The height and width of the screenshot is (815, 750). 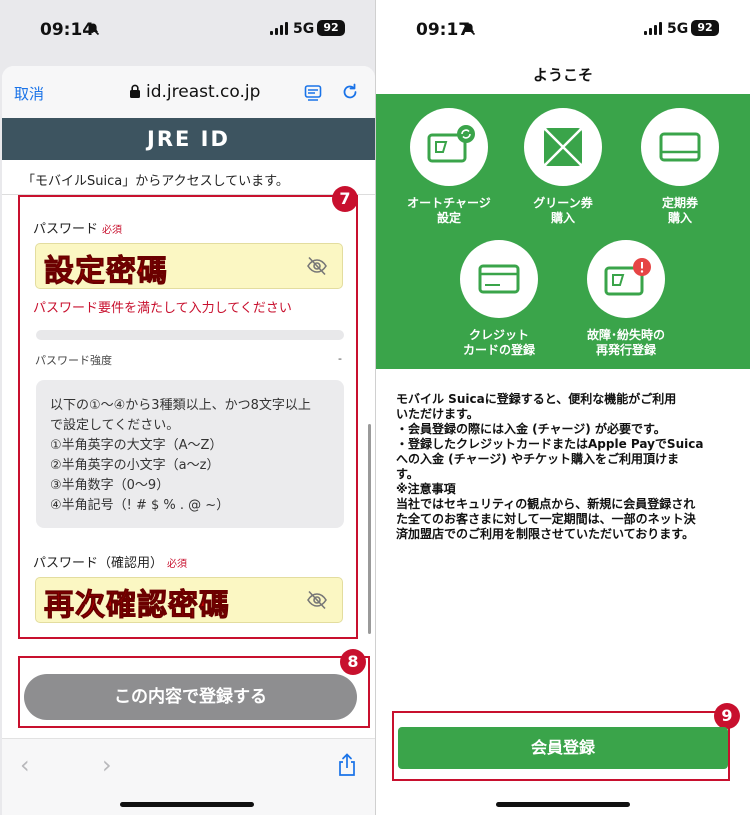 What do you see at coordinates (350, 92) in the screenshot?
I see `reload-icon` at bounding box center [350, 92].